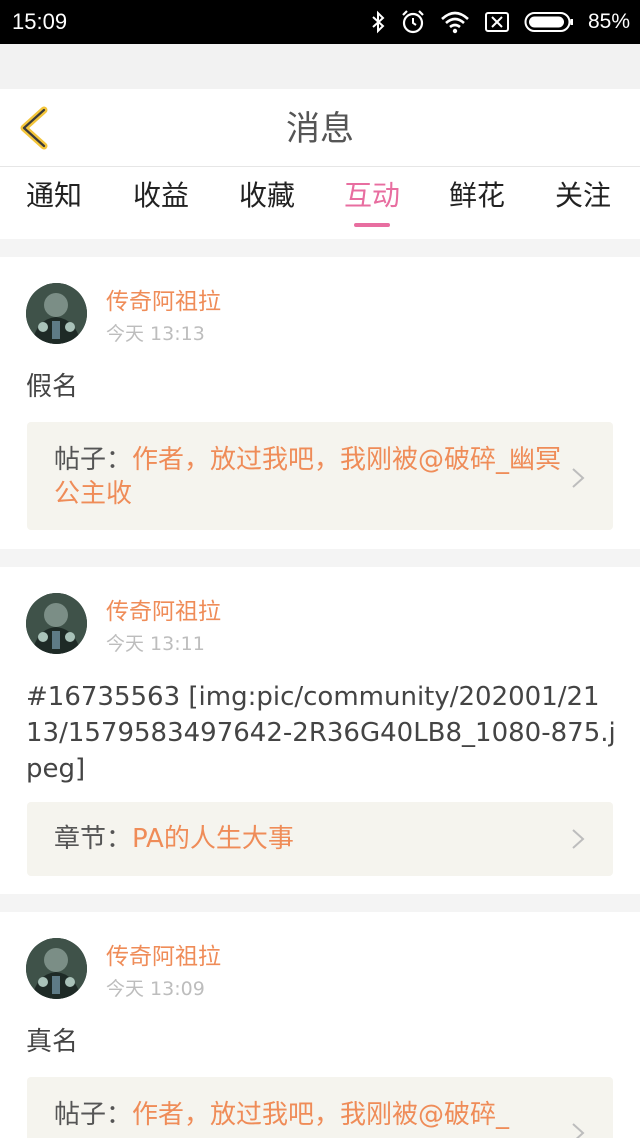 This screenshot has height=1138, width=640. What do you see at coordinates (309, 839) in the screenshot?
I see `reference-title: 章节：PA的人生大事` at bounding box center [309, 839].